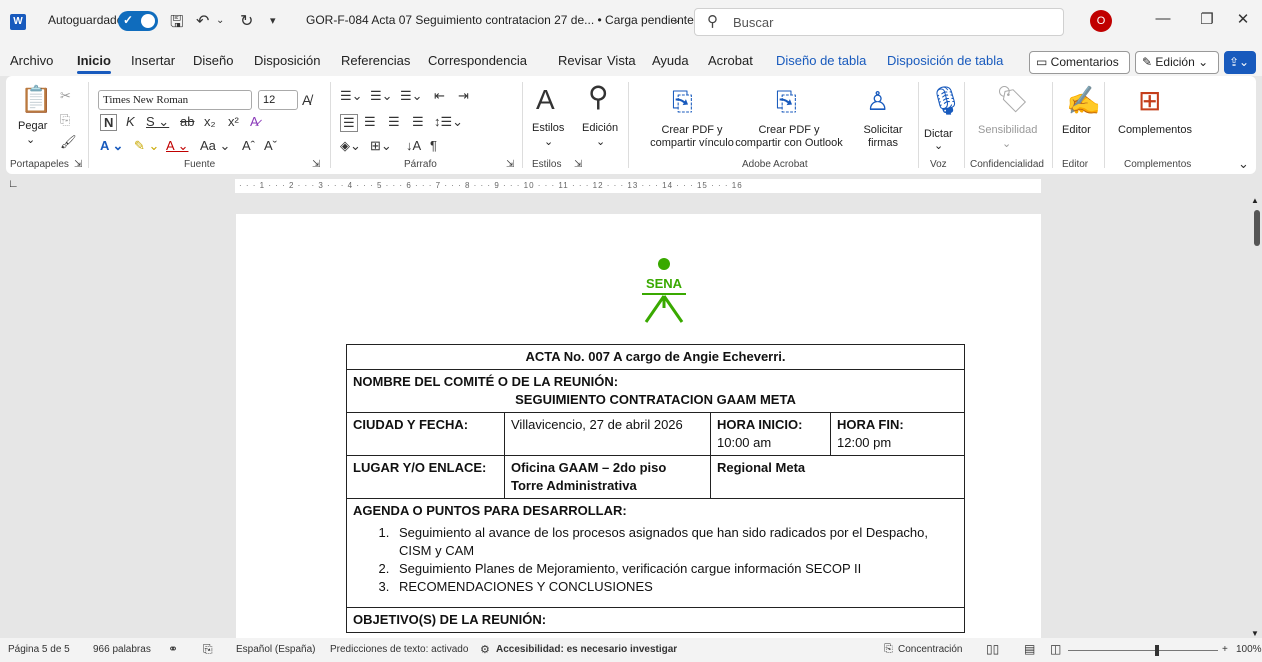 The height and width of the screenshot is (662, 1262). What do you see at coordinates (1149, 100) in the screenshot?
I see `addins-icon: ⊞` at bounding box center [1149, 100].